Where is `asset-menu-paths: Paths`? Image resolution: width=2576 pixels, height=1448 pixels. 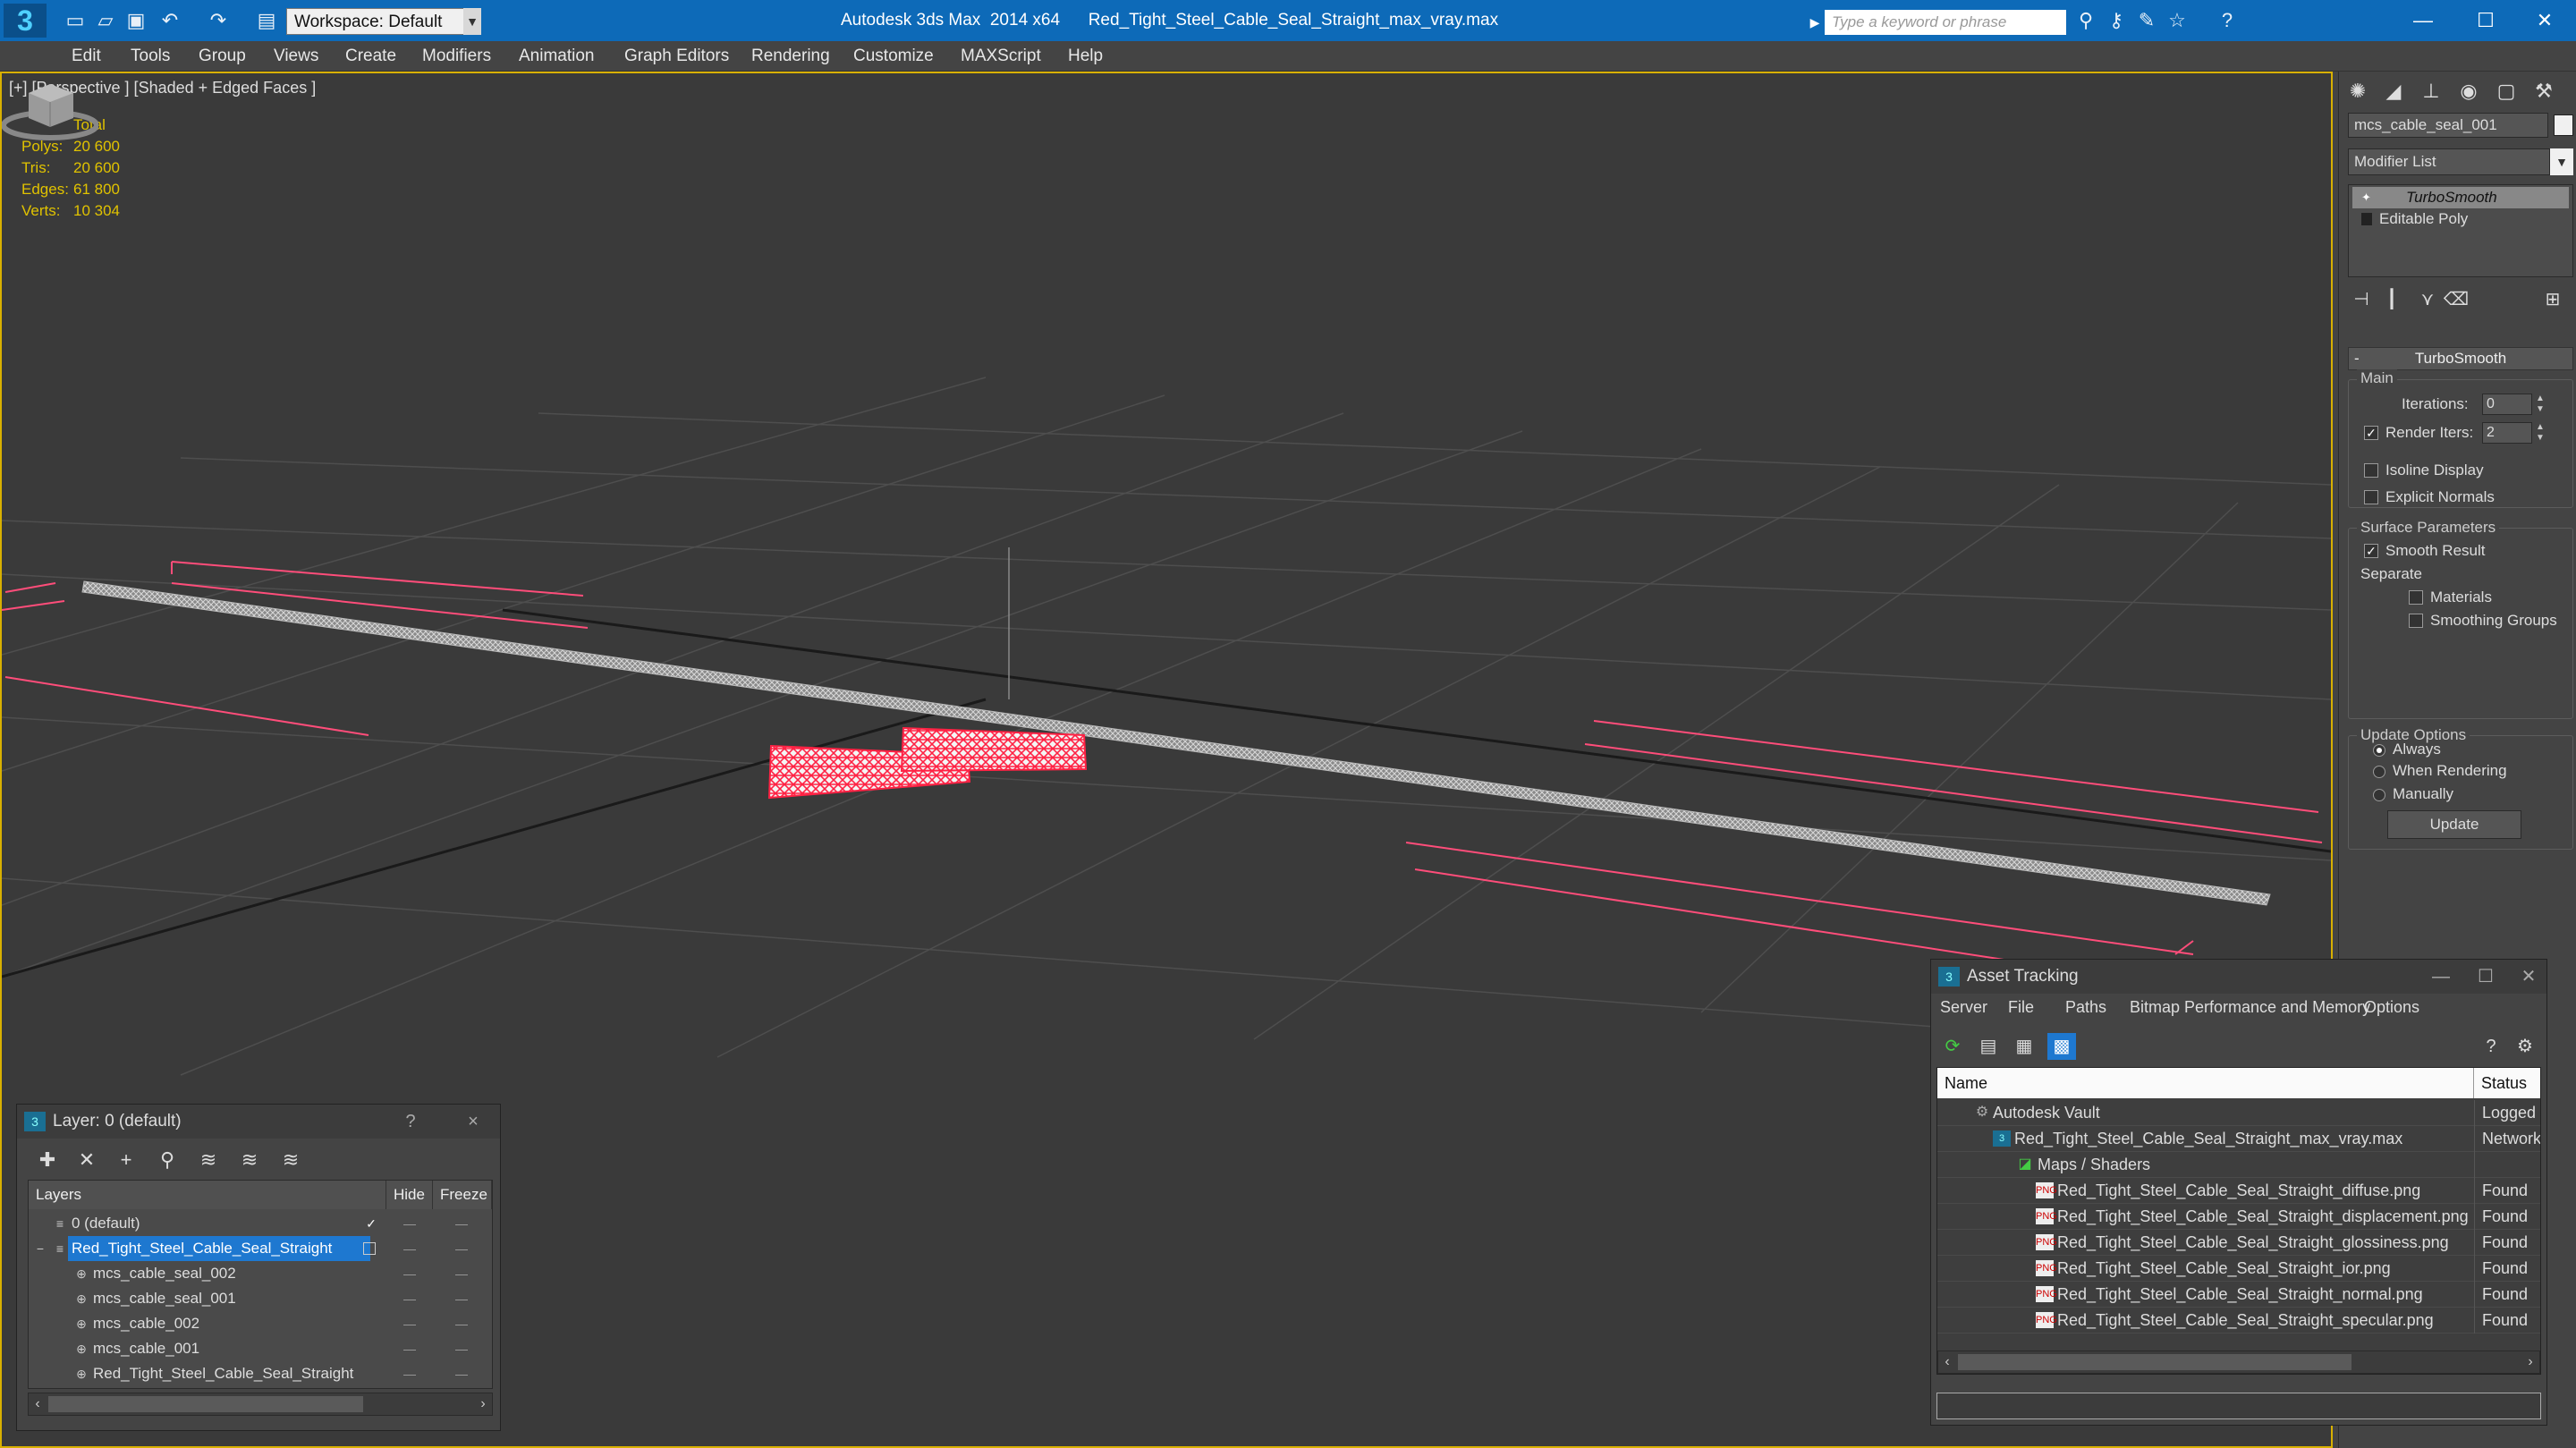 asset-menu-paths: Paths is located at coordinates (2085, 1007).